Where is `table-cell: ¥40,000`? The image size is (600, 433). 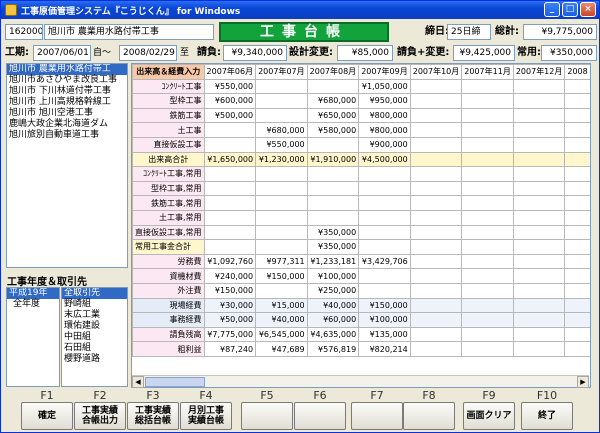 table-cell: ¥40,000 is located at coordinates (333, 305).